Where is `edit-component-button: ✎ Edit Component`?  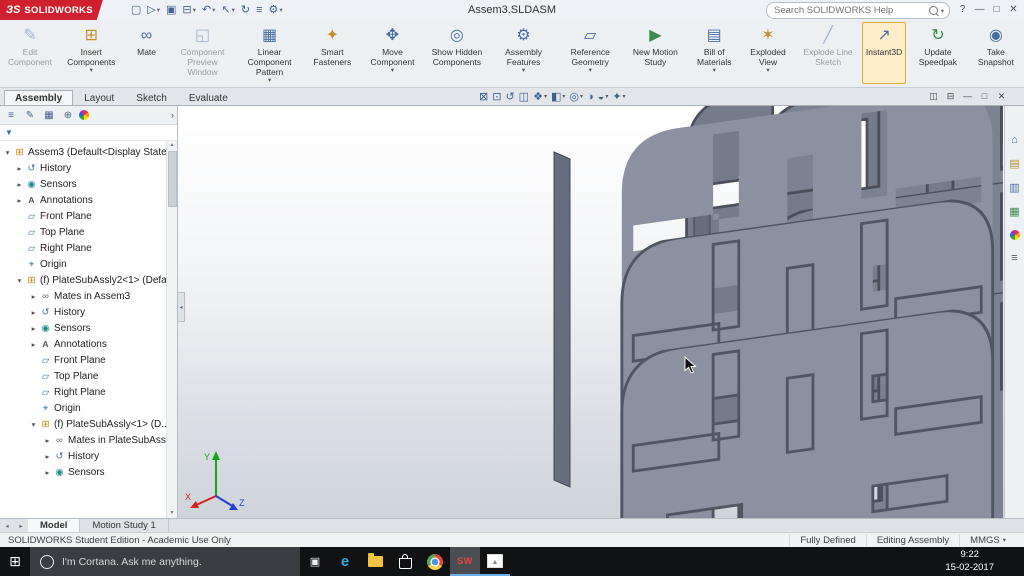 edit-component-button: ✎ Edit Component is located at coordinates (30, 53).